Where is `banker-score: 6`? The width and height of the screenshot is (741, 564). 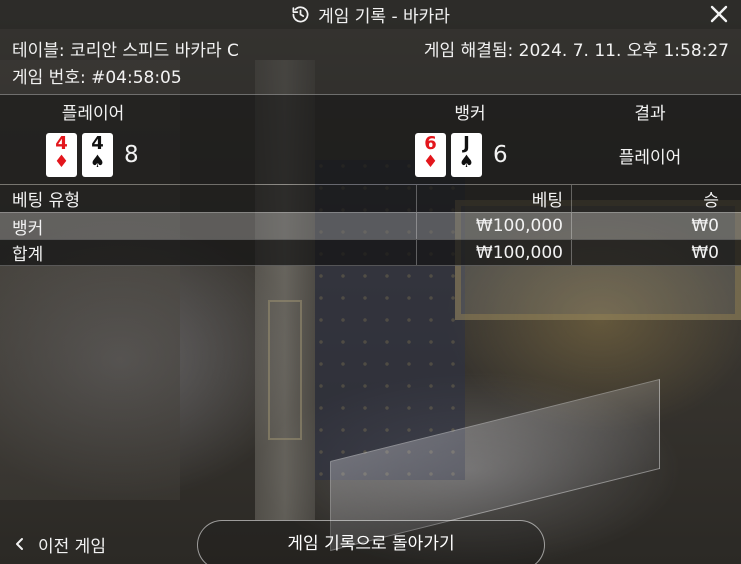 banker-score: 6 is located at coordinates (500, 155).